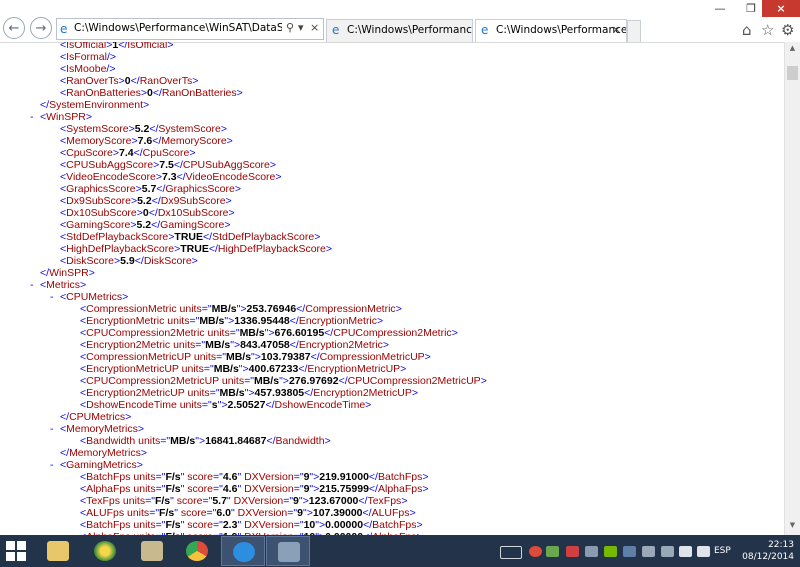 This screenshot has height=567, width=800. What do you see at coordinates (88, 57) in the screenshot?
I see `xml-line: <IsFormal/>` at bounding box center [88, 57].